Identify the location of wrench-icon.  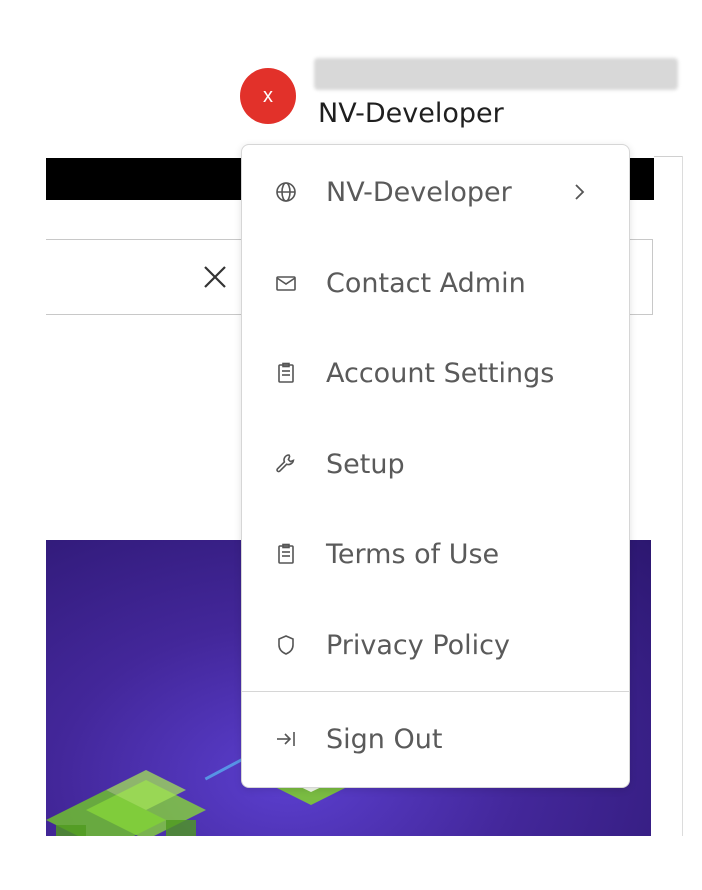
(286, 464).